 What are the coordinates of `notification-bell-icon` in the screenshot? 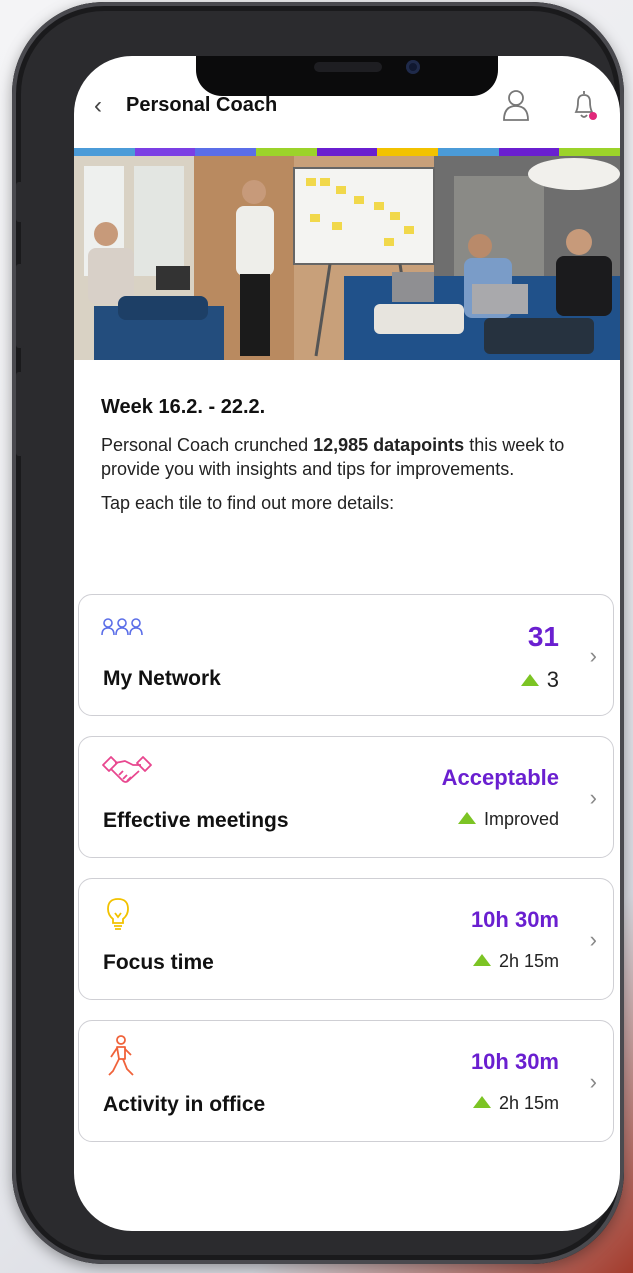 It's located at (585, 107).